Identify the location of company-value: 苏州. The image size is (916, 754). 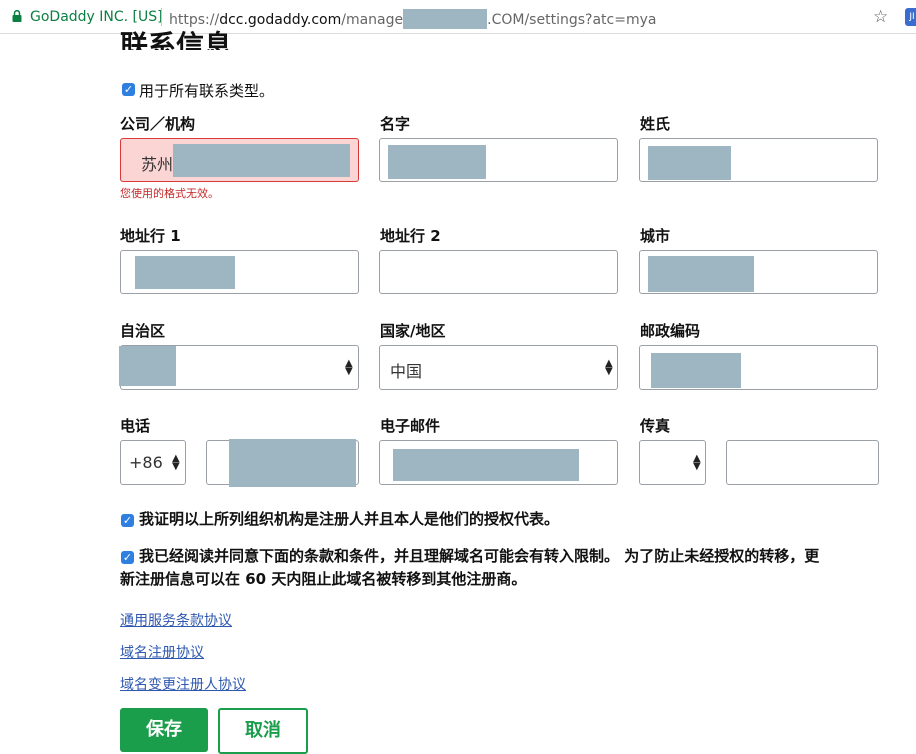
(157, 164).